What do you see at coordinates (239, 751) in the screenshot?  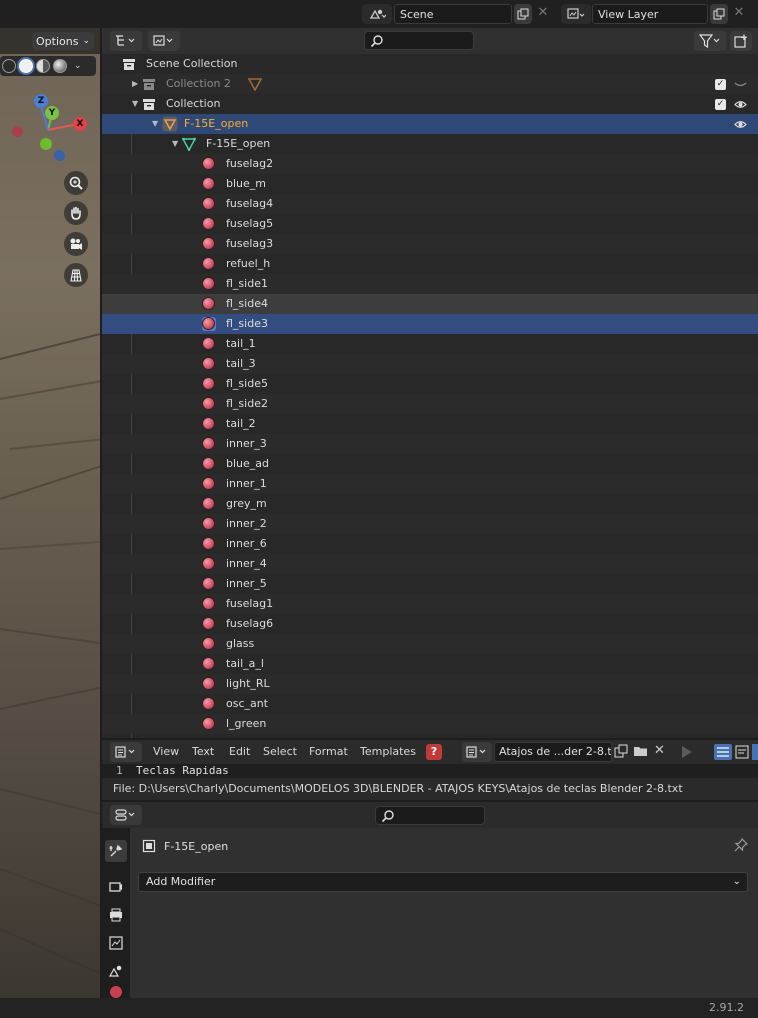 I see `menu-edit: Edit` at bounding box center [239, 751].